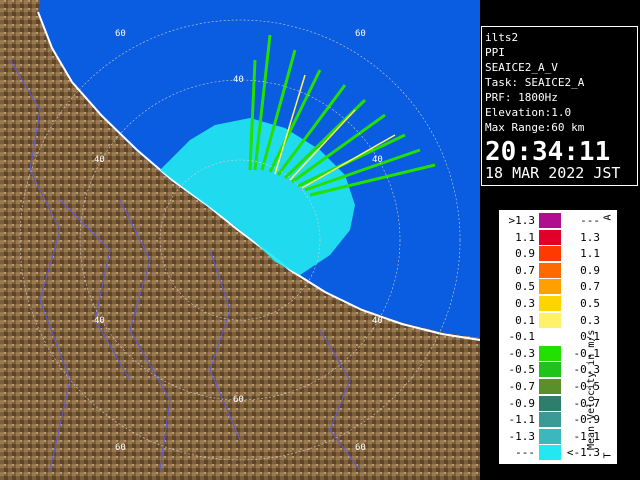 This screenshot has width=640, height=480. I want to click on legend-row-upper: 0.3, so click(590, 320).